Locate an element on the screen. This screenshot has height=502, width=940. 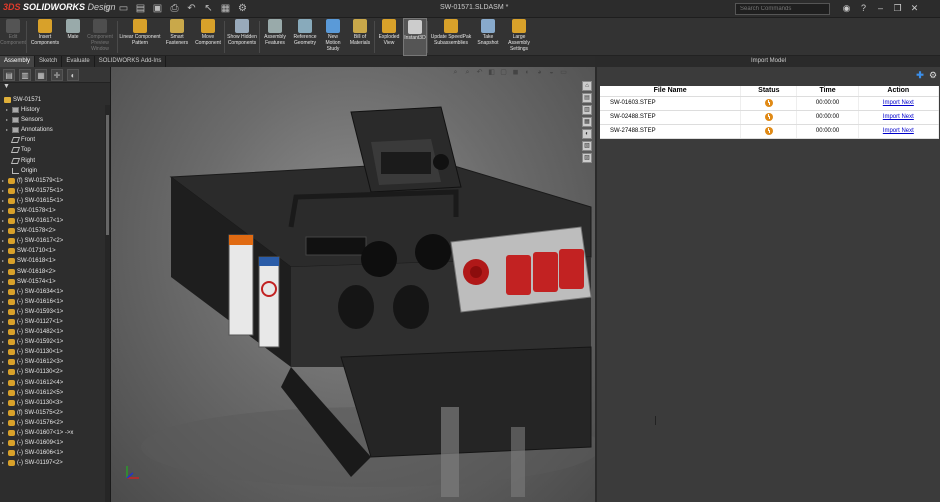
tree-item: ▸ (-) SW-01576<2> is located at coordinates (52, 423).